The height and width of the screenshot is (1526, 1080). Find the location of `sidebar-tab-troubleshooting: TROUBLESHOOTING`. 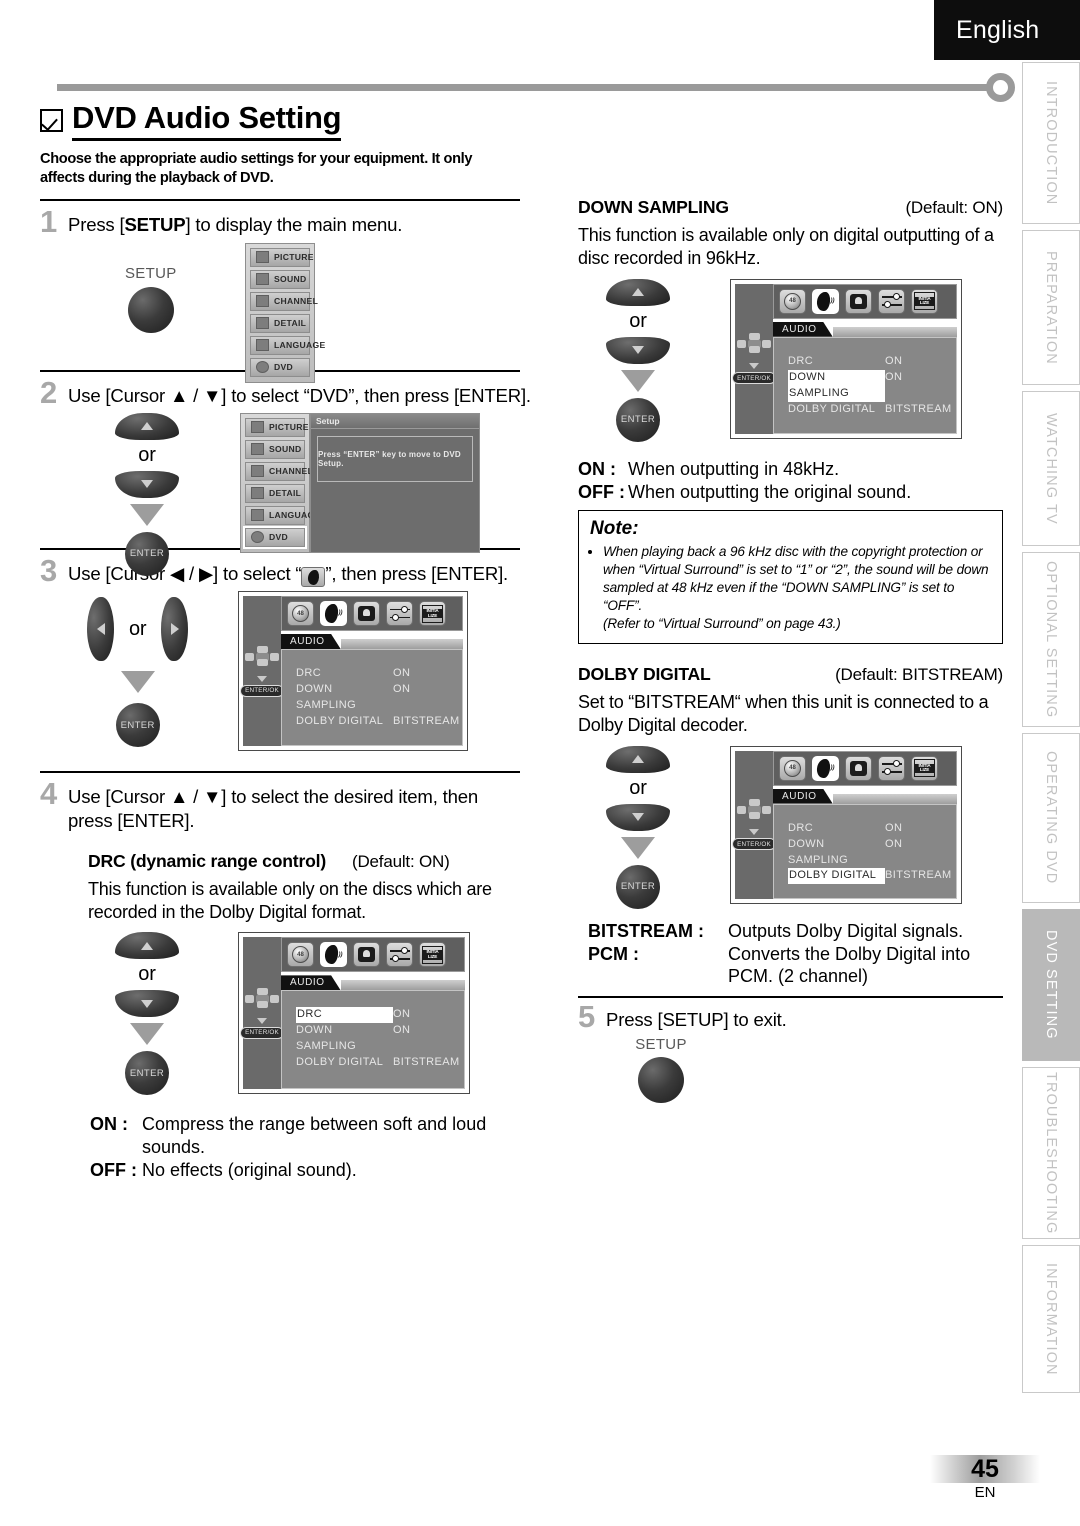

sidebar-tab-troubleshooting: TROUBLESHOOTING is located at coordinates (1051, 1153).